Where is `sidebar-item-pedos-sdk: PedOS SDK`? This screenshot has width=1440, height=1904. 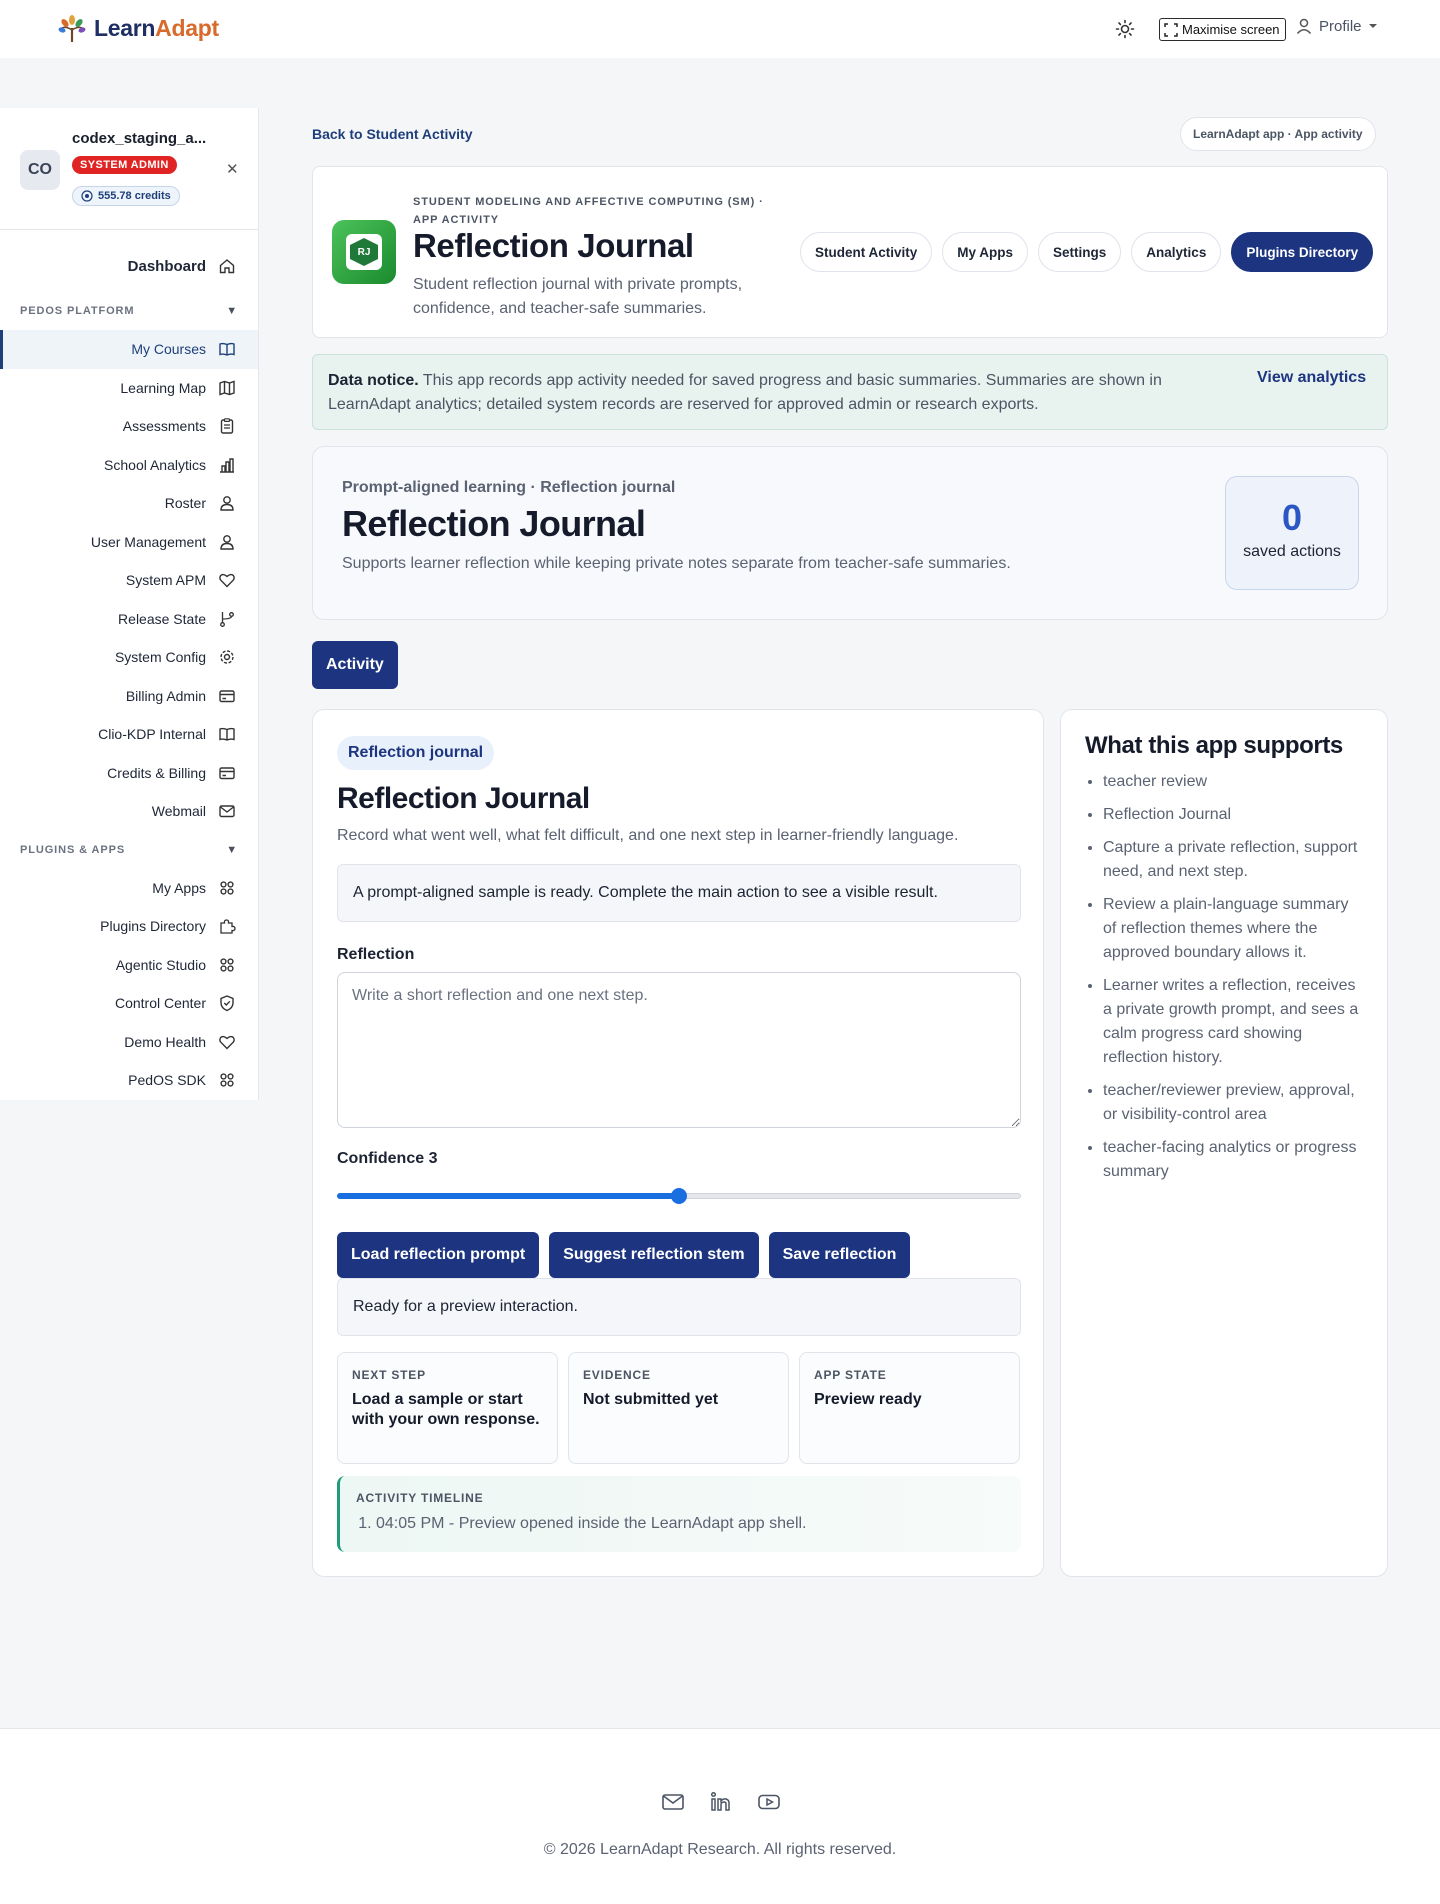 sidebar-item-pedos-sdk: PedOS SDK is located at coordinates (129, 1080).